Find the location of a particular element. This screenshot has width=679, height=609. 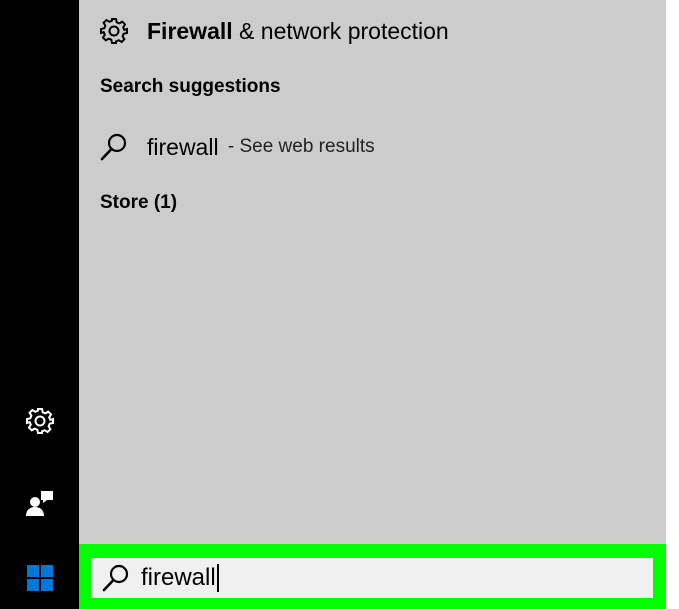

search-box: firewall is located at coordinates (372, 578).